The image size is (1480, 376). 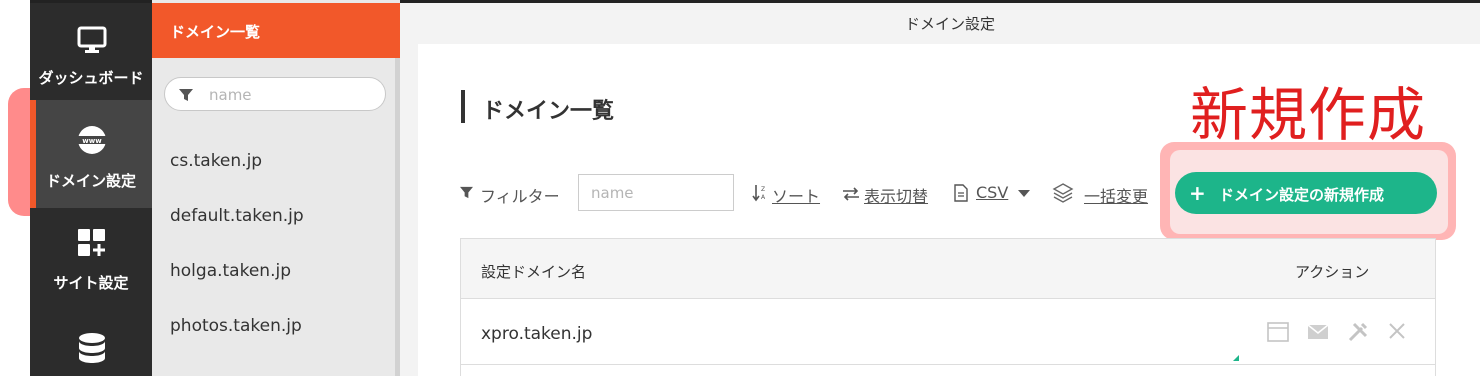 I want to click on nav-item-label: ダッシュボード, so click(x=91, y=78).